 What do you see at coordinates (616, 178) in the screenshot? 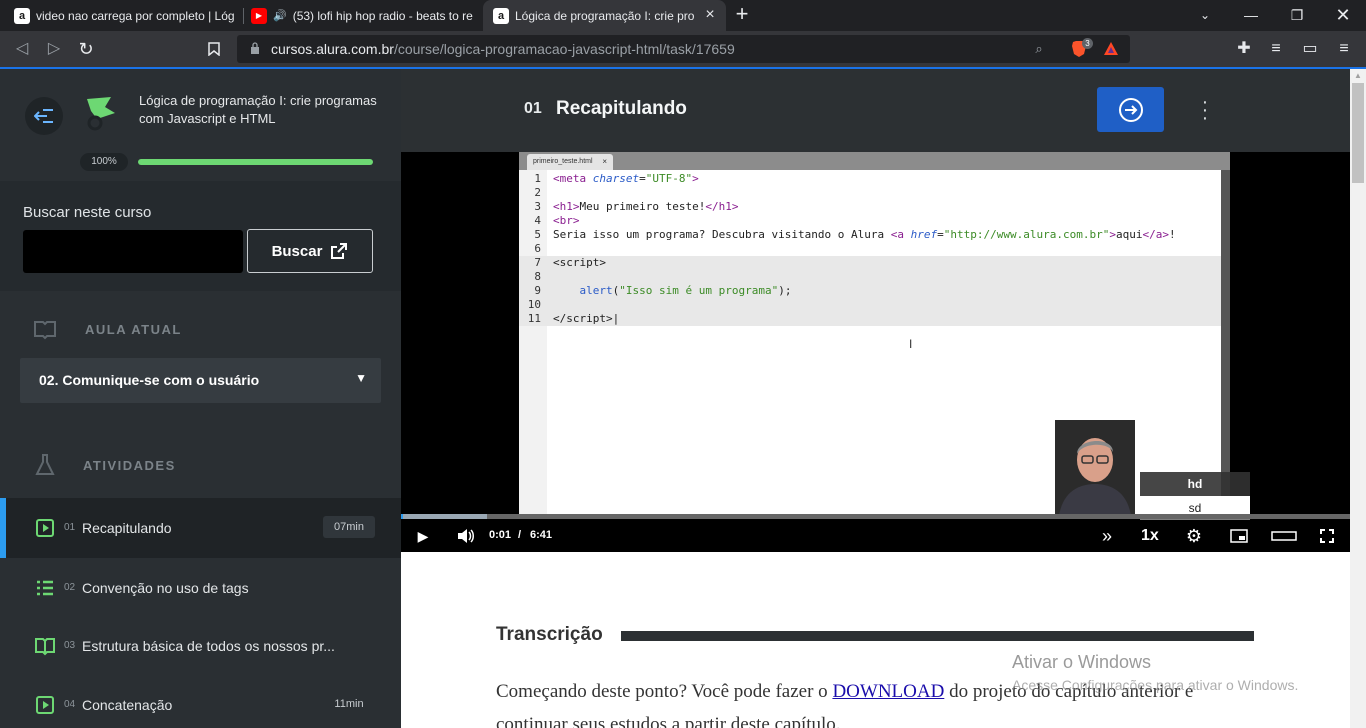
I see `code-line: 1 <meta charset="UTF-8">` at bounding box center [616, 178].